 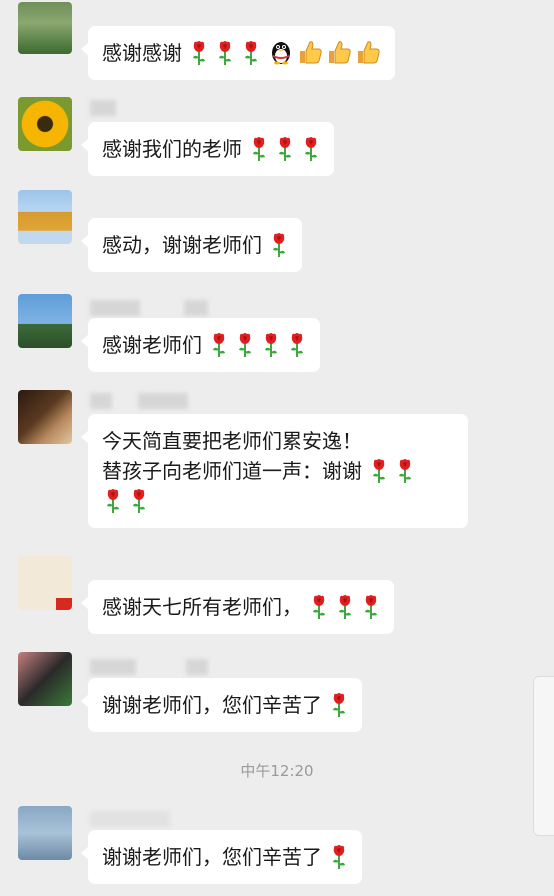 I want to click on message-bubble: 感谢老师们, so click(x=200, y=345).